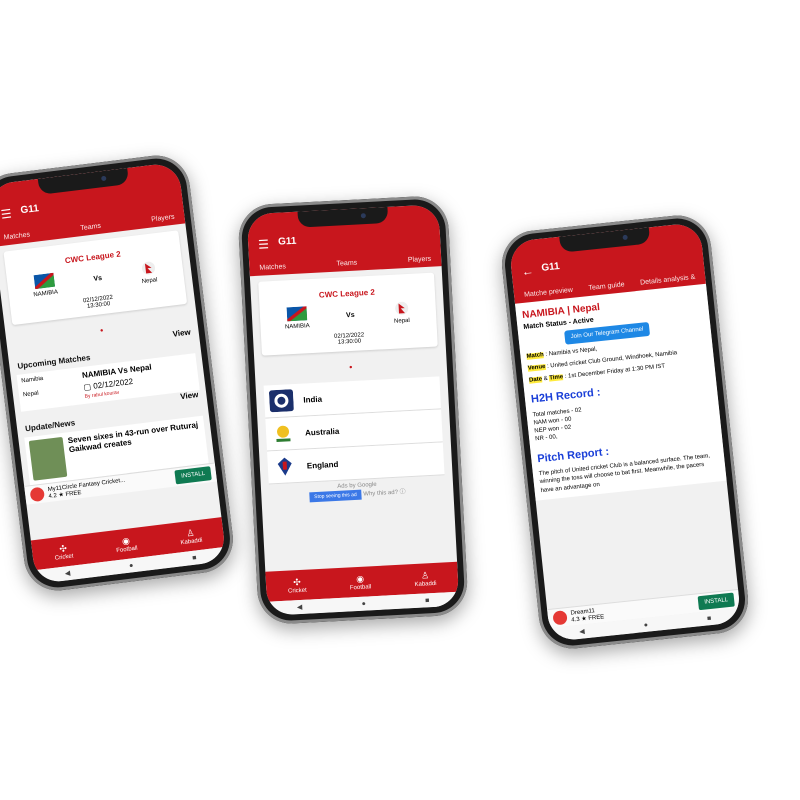  What do you see at coordinates (668, 280) in the screenshot?
I see `tab-details-analysis: Details analysis &` at bounding box center [668, 280].